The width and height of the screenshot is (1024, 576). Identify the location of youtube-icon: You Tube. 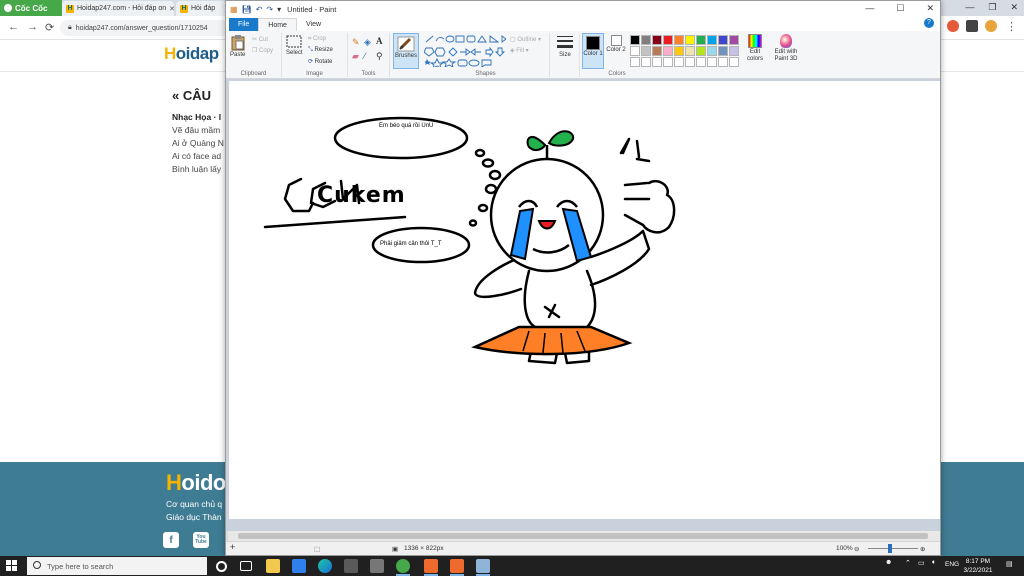
(201, 540).